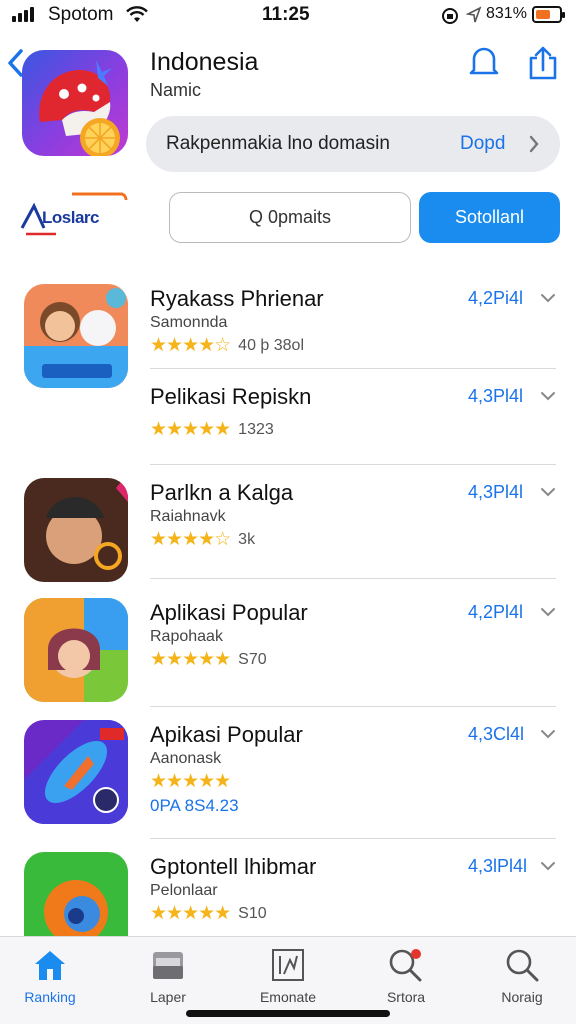 This screenshot has height=1024, width=576. What do you see at coordinates (288, 531) in the screenshot?
I see `app-list-item: Parlkn a Kalga Raiahnavk ★★★★☆ 3k 4,3Pl4l` at bounding box center [288, 531].